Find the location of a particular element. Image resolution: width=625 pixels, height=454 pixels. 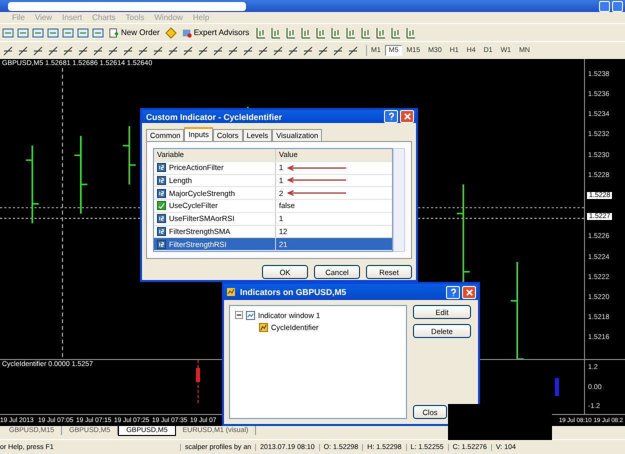

order-icon is located at coordinates (114, 33).